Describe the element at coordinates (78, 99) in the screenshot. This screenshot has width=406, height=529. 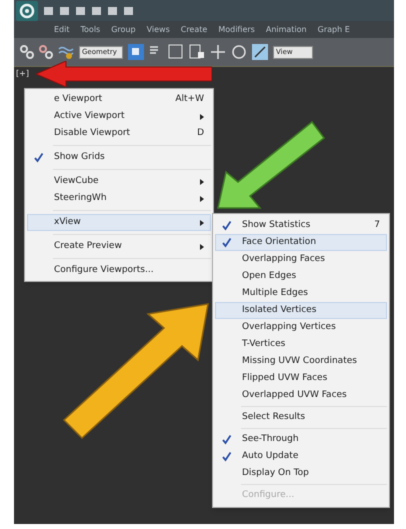
I see `menu-item-label: e Viewport` at that location.